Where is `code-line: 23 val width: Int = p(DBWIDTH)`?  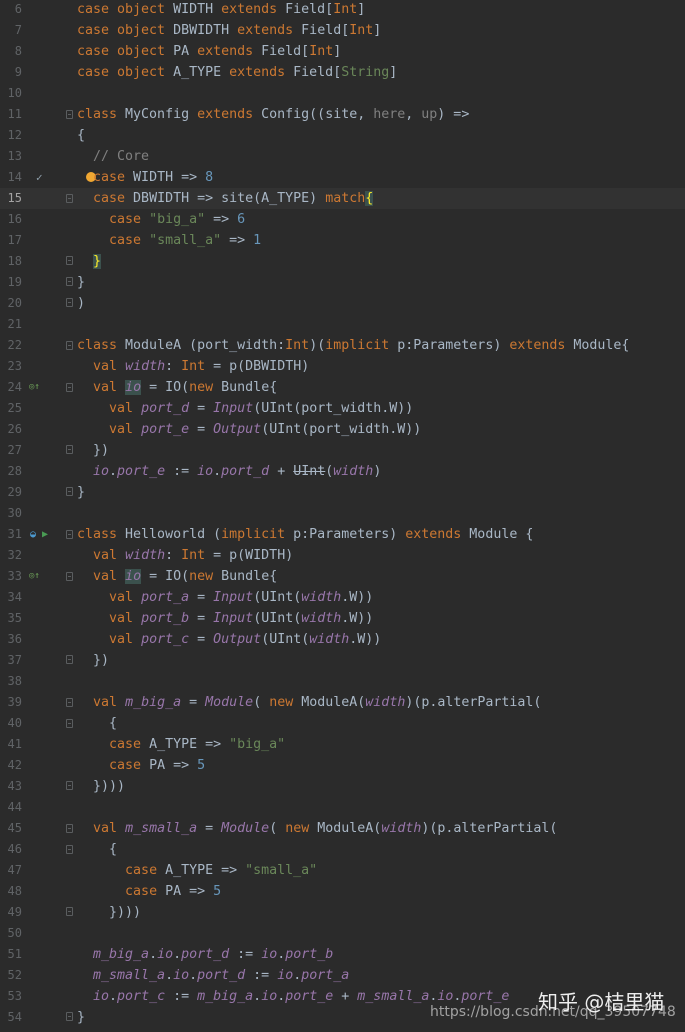
code-line: 23 val width: Int = p(DBWIDTH) is located at coordinates (342, 366).